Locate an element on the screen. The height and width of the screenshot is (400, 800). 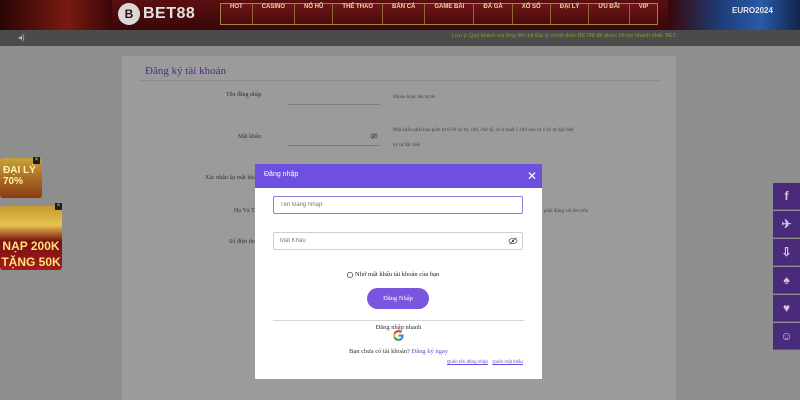
google-icon is located at coordinates (398, 335).